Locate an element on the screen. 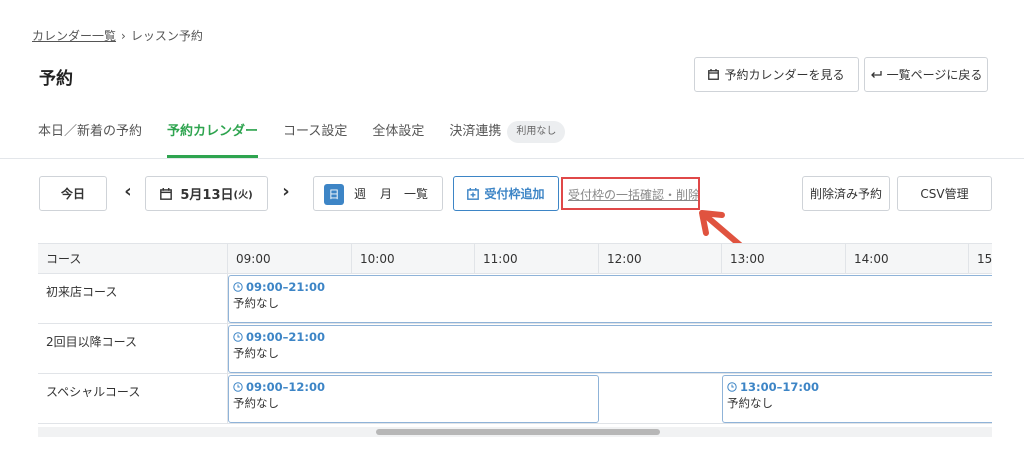  date-picker: 5月13日 (火) is located at coordinates (206, 193).